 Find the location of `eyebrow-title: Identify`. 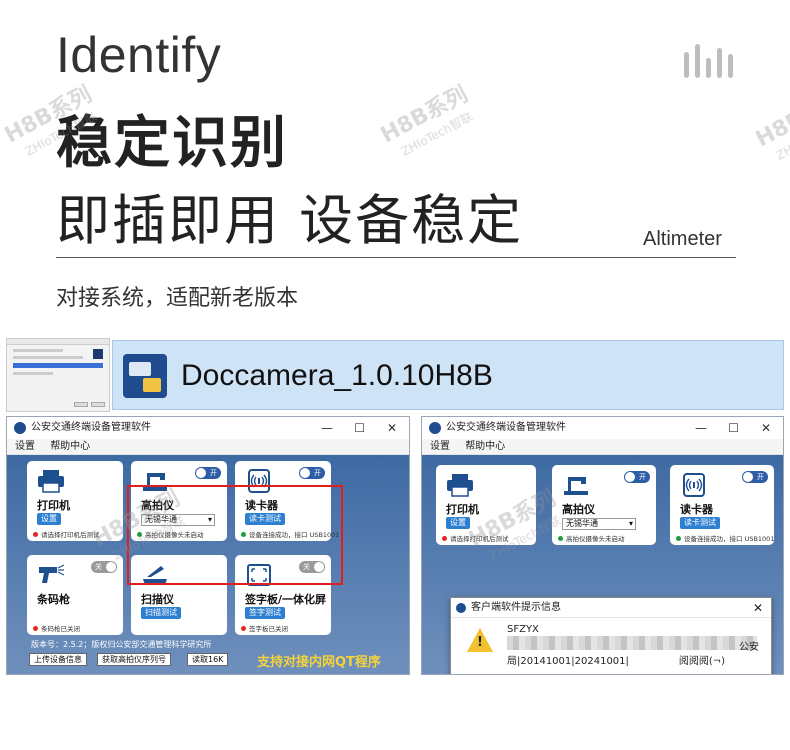

eyebrow-title: Identify is located at coordinates (139, 55).